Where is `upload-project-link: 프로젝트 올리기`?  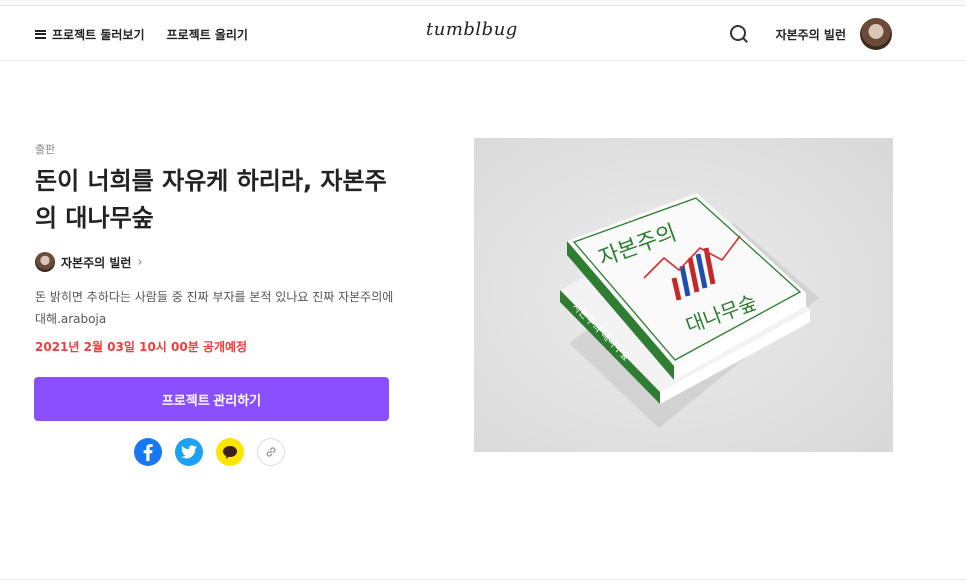 upload-project-link: 프로젝트 올리기 is located at coordinates (207, 34).